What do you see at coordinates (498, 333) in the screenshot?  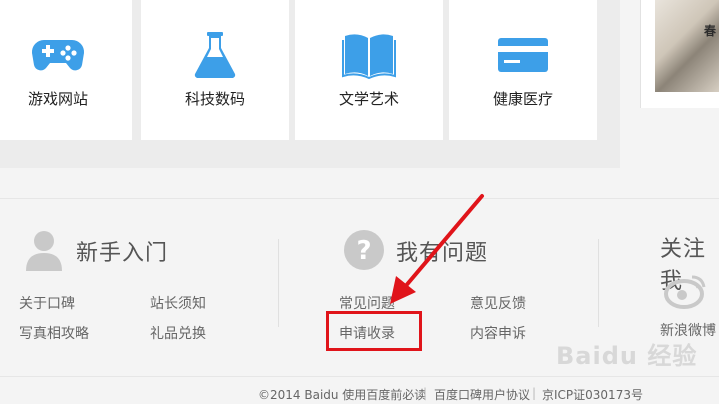 I see `footer-link-appeal: 内容申诉` at bounding box center [498, 333].